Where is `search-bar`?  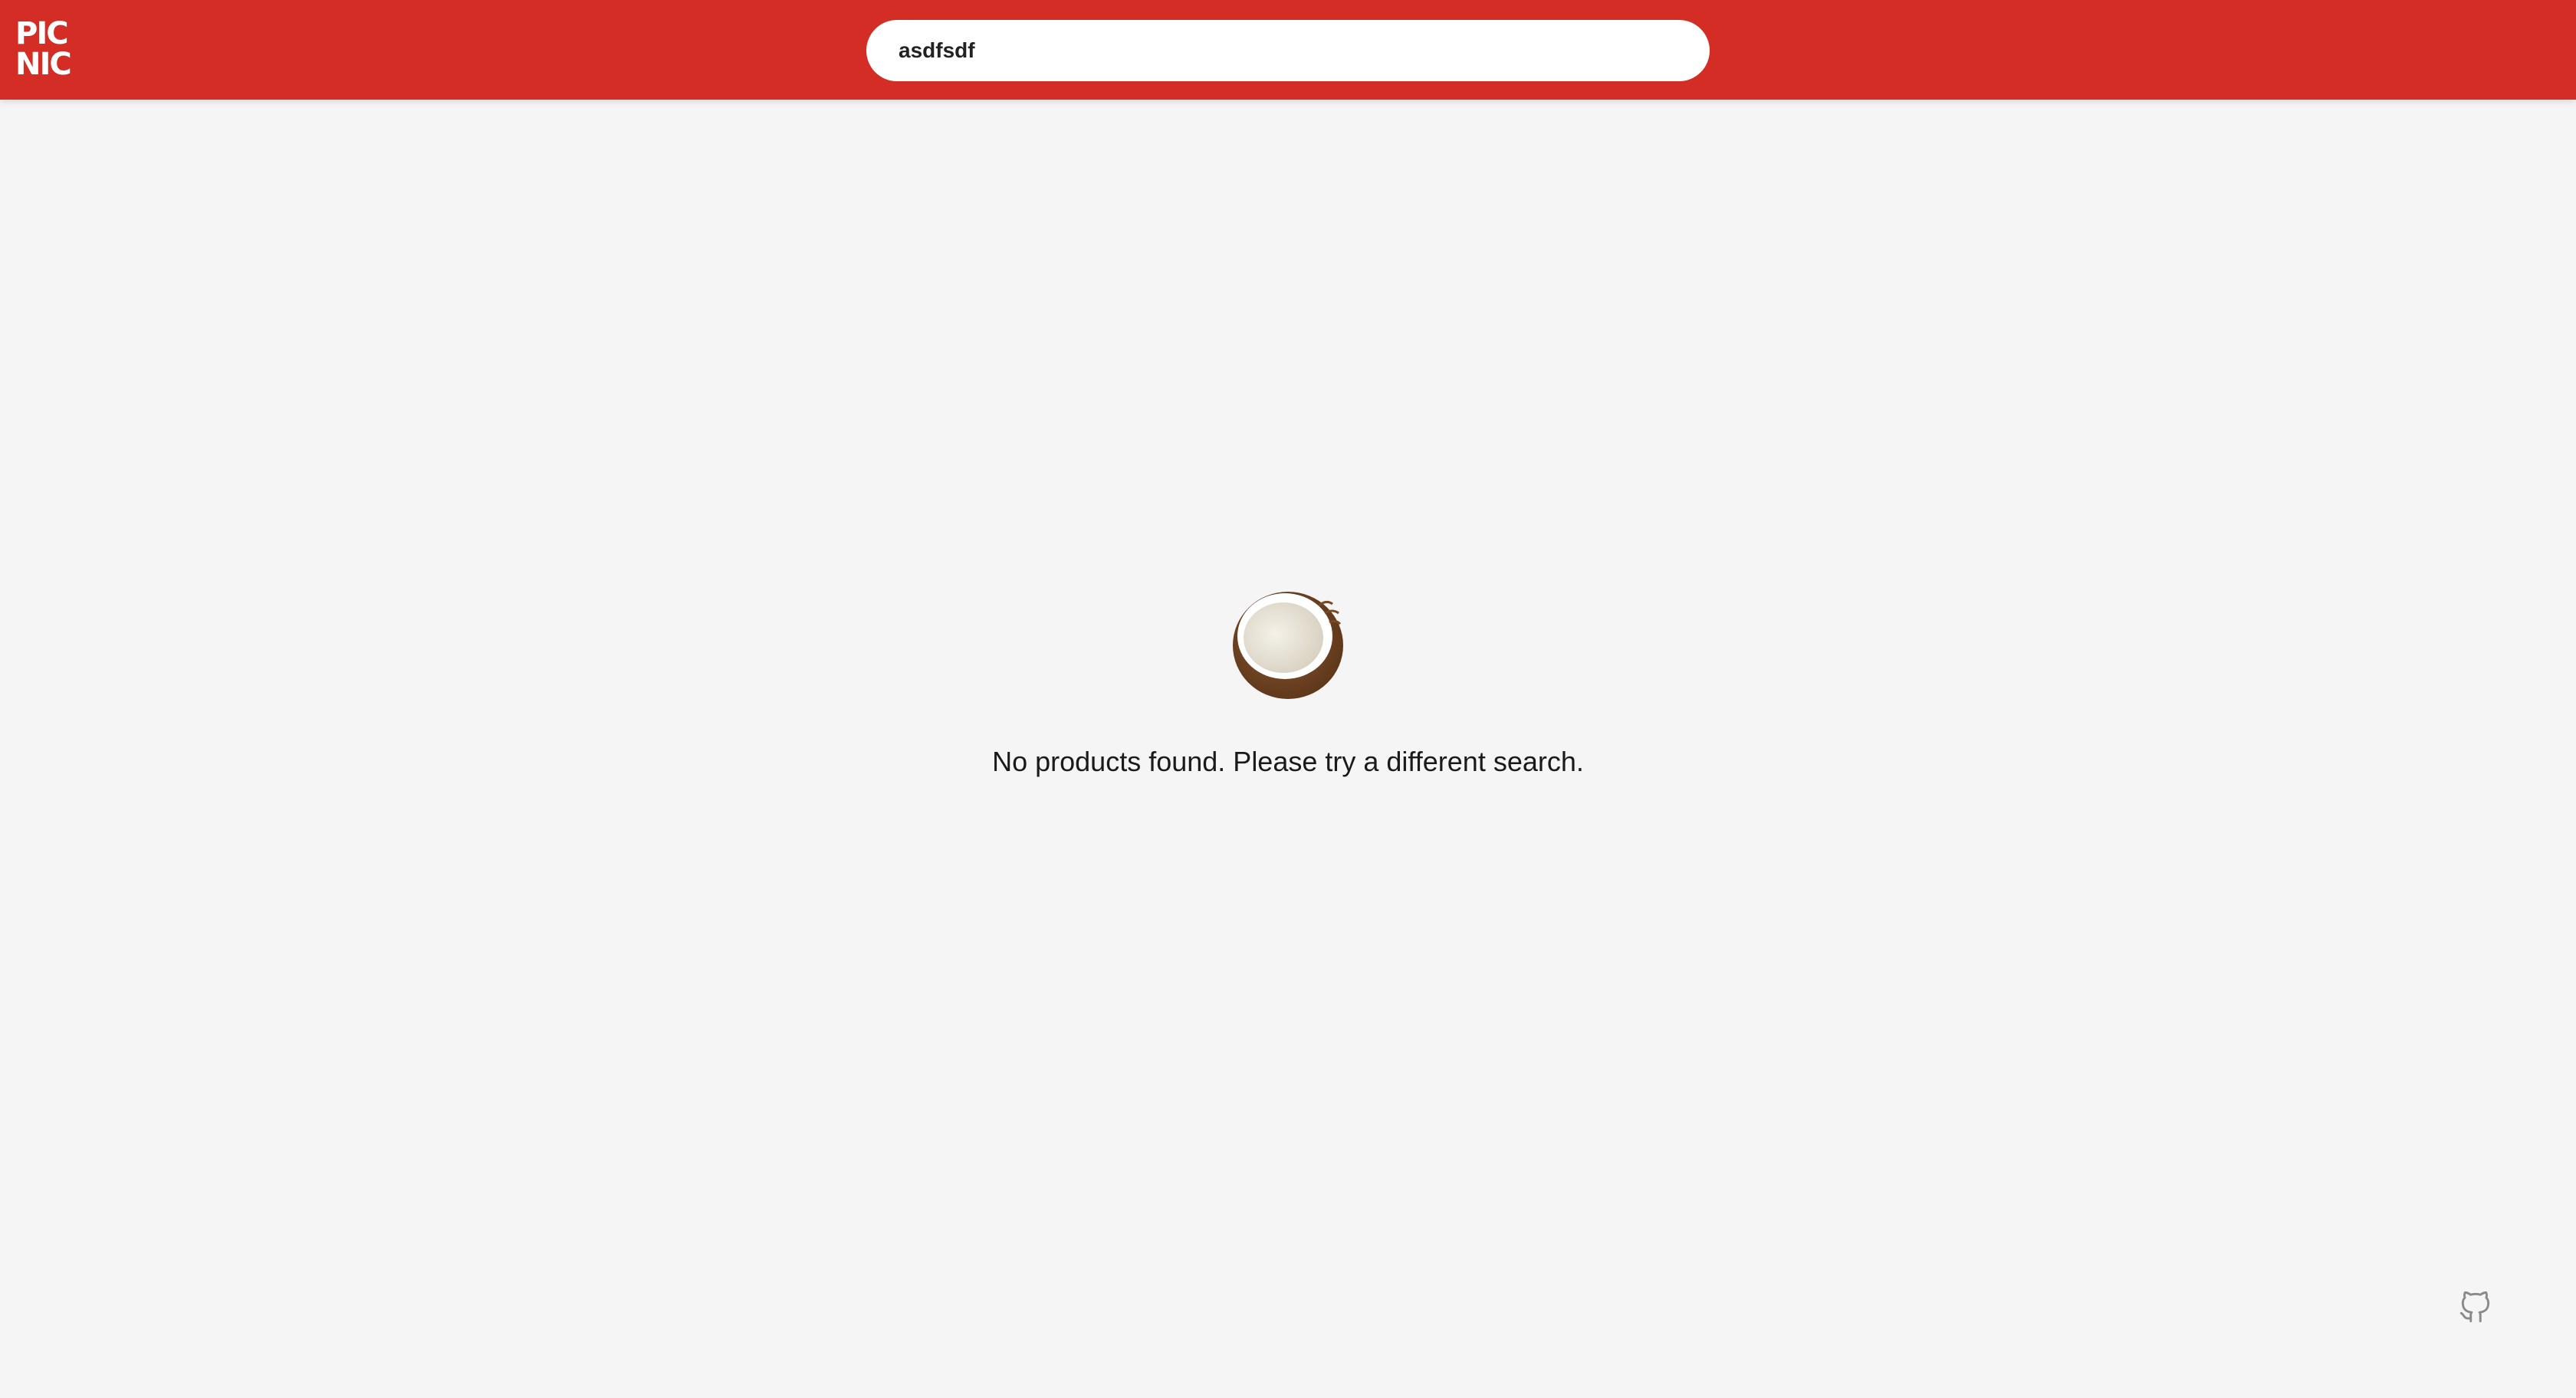
search-bar is located at coordinates (1288, 50).